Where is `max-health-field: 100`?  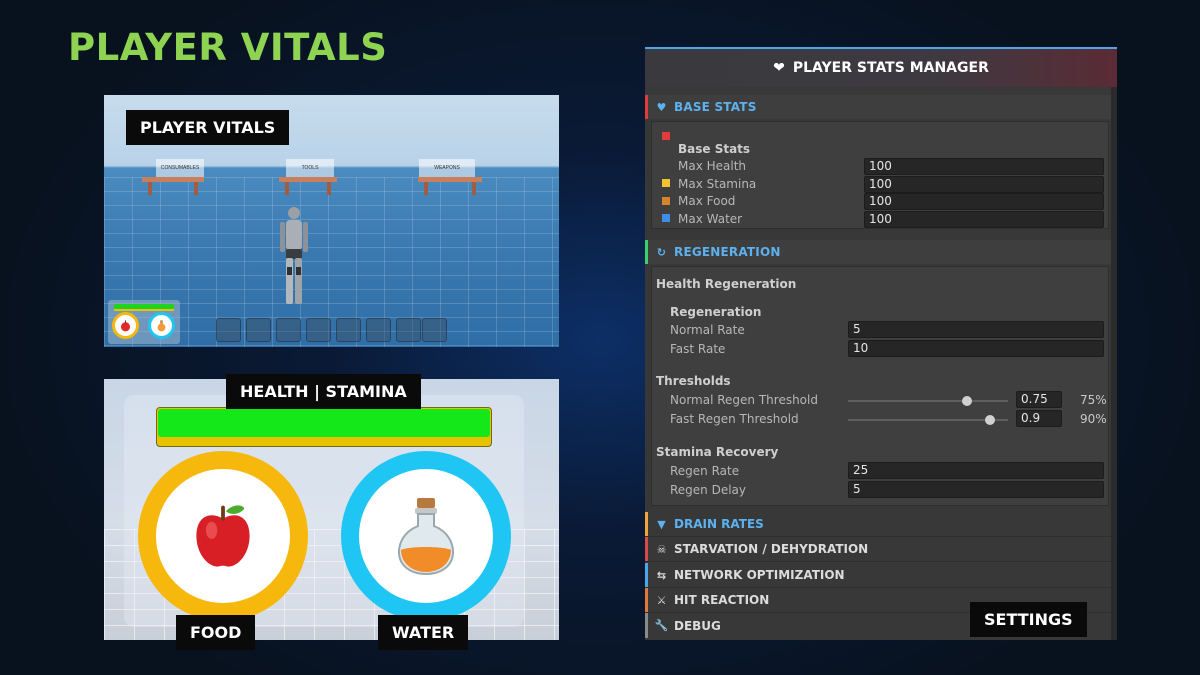
max-health-field: 100 is located at coordinates (984, 166).